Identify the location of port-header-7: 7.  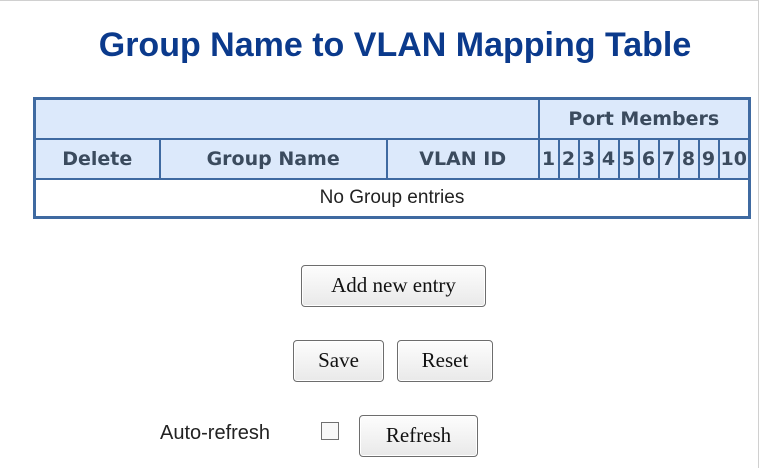
(668, 159).